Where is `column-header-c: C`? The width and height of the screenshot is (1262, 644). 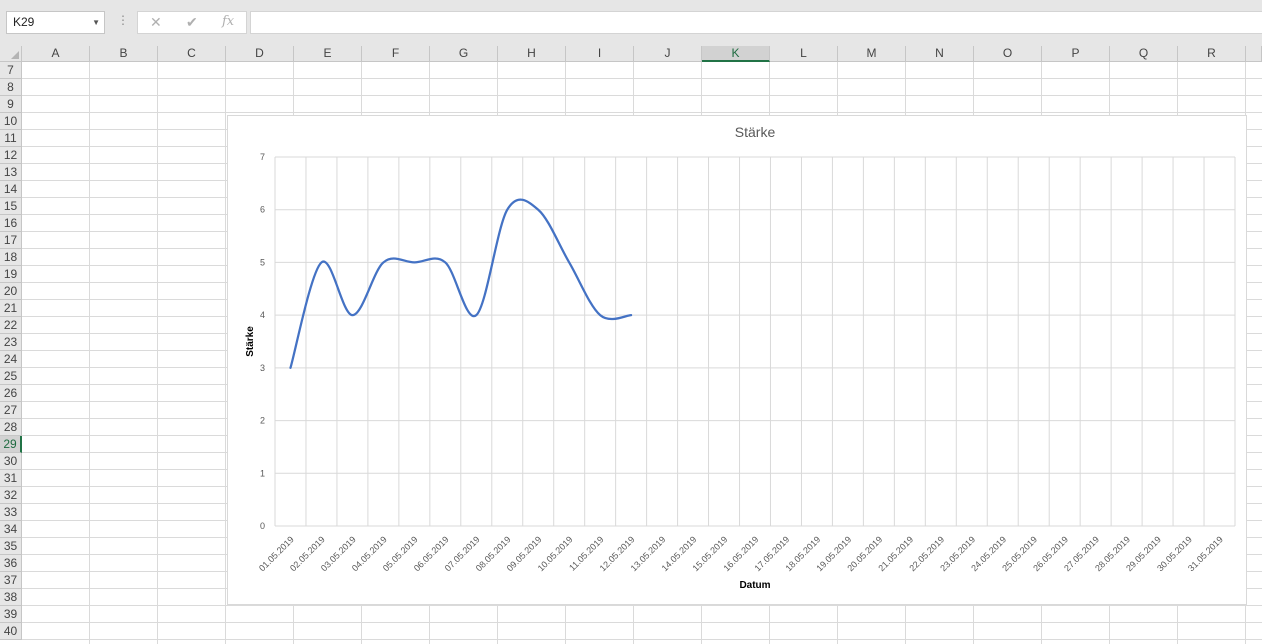 column-header-c: C is located at coordinates (192, 54).